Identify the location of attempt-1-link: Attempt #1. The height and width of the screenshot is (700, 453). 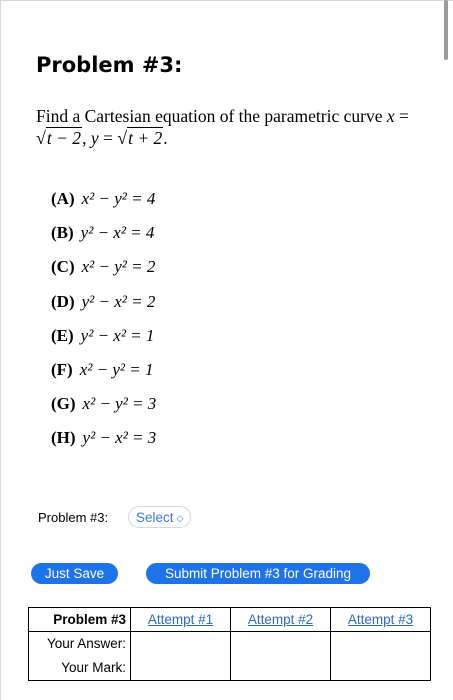
(180, 619).